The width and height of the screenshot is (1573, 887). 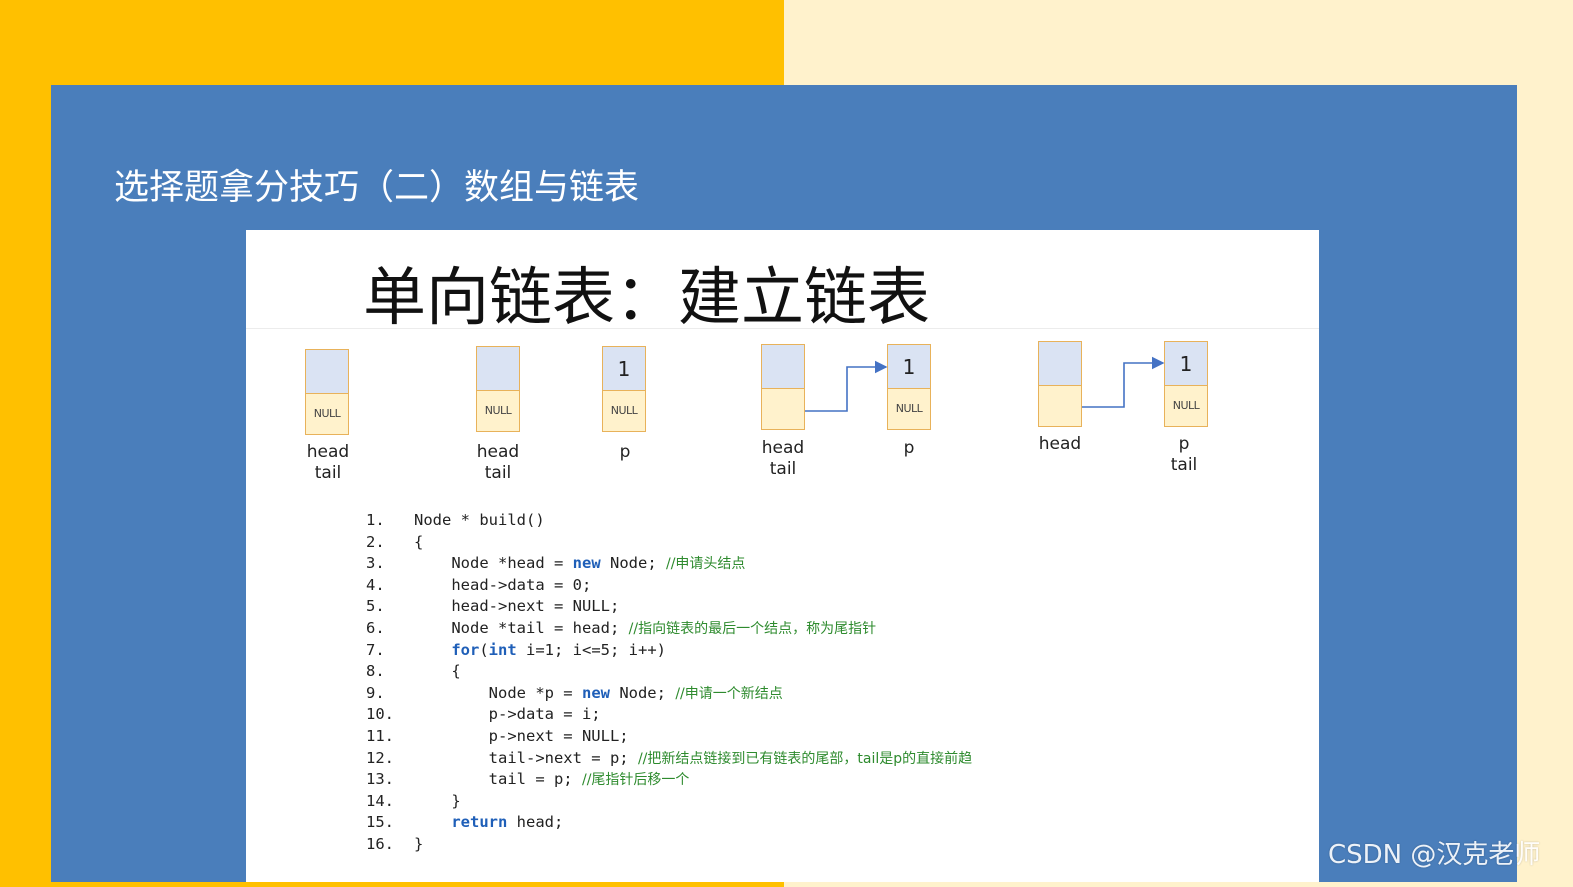 What do you see at coordinates (669, 737) in the screenshot?
I see `code-line: 11. p->next = NULL;` at bounding box center [669, 737].